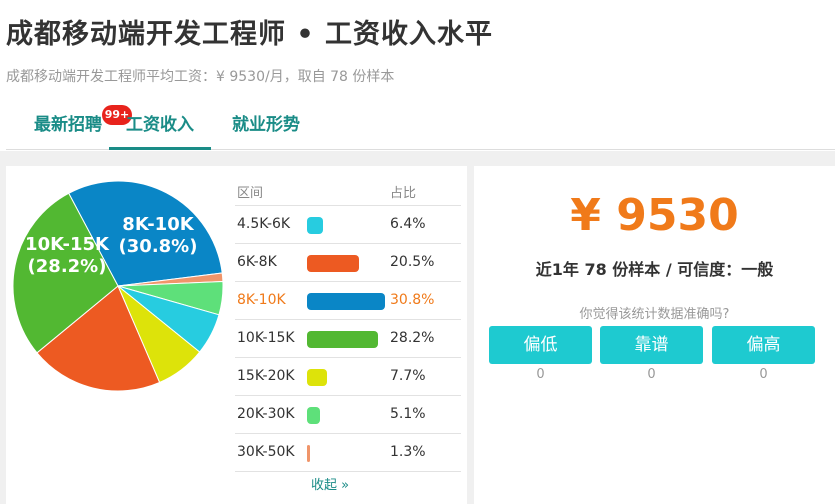  What do you see at coordinates (654, 314) in the screenshot?
I see `accuracy-question: 你觉得该统计数据准确吗?` at bounding box center [654, 314].